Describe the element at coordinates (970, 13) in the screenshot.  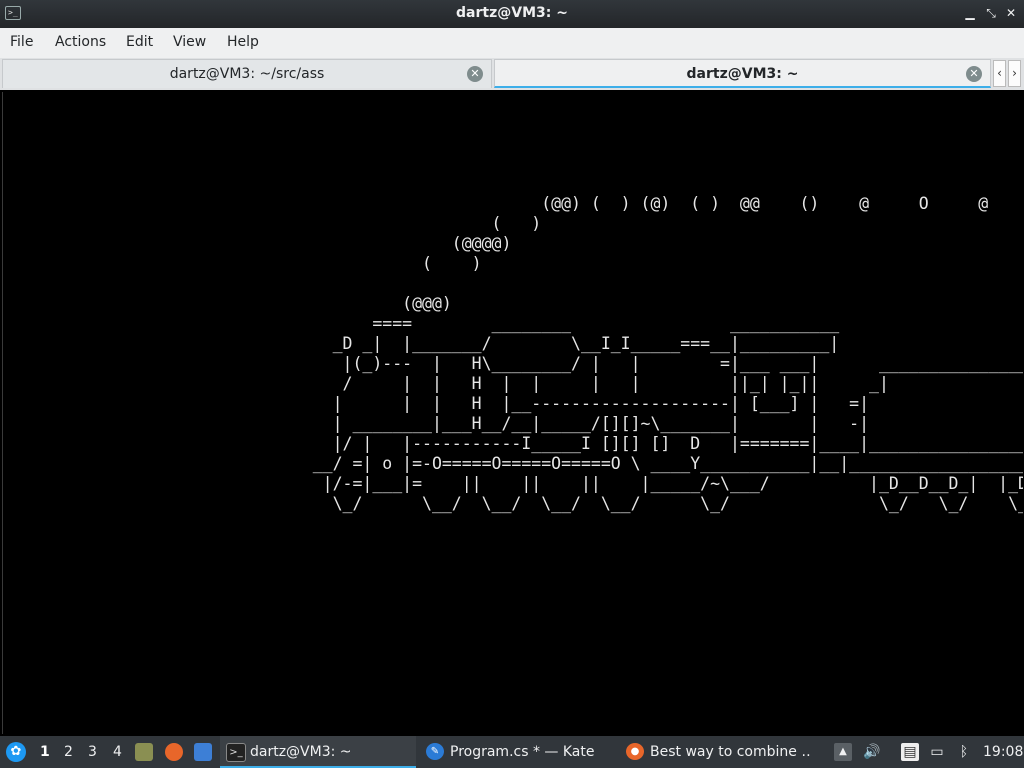
I see `minimize-icon: ▁` at that location.